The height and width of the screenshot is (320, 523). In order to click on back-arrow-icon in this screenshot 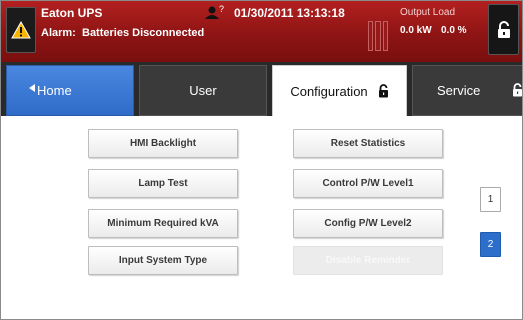, I will do `click(32, 88)`.